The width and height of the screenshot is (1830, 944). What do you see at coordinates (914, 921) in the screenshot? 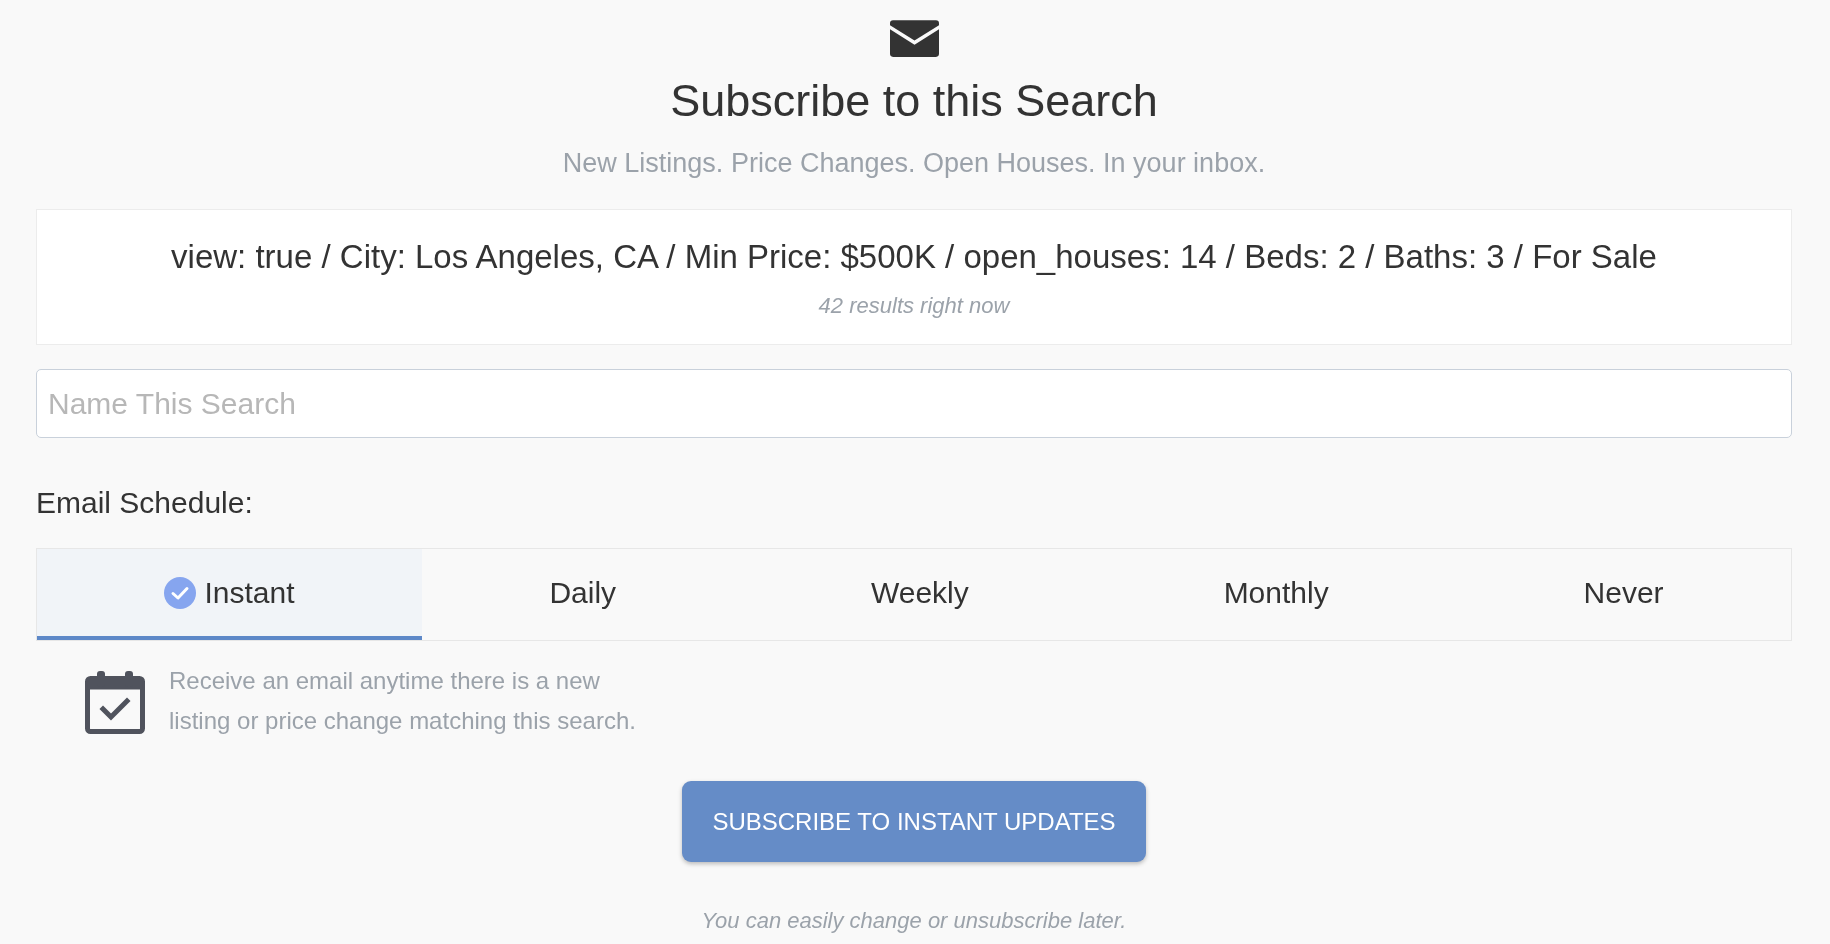
I see `footnote-text: You can easily change or unsubscribe later.` at bounding box center [914, 921].